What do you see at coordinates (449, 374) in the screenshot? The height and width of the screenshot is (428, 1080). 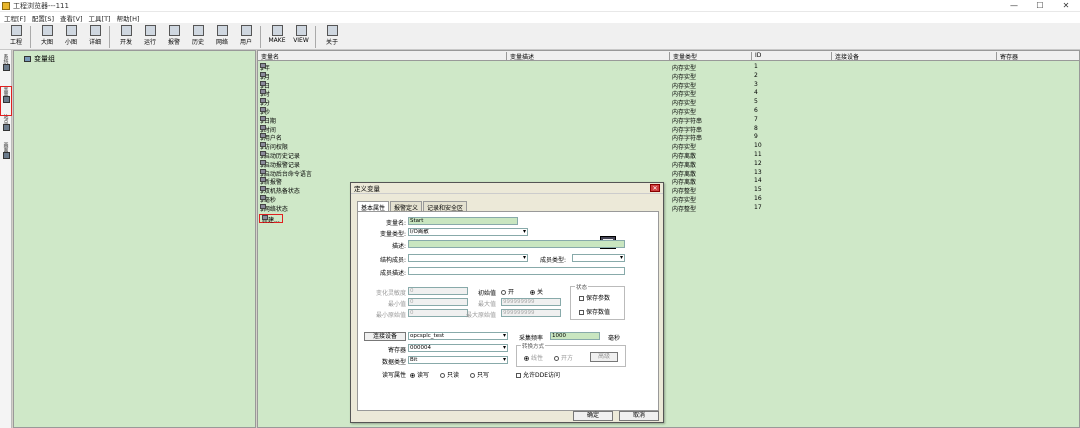 I see `read-only-radio: 只读` at bounding box center [449, 374].